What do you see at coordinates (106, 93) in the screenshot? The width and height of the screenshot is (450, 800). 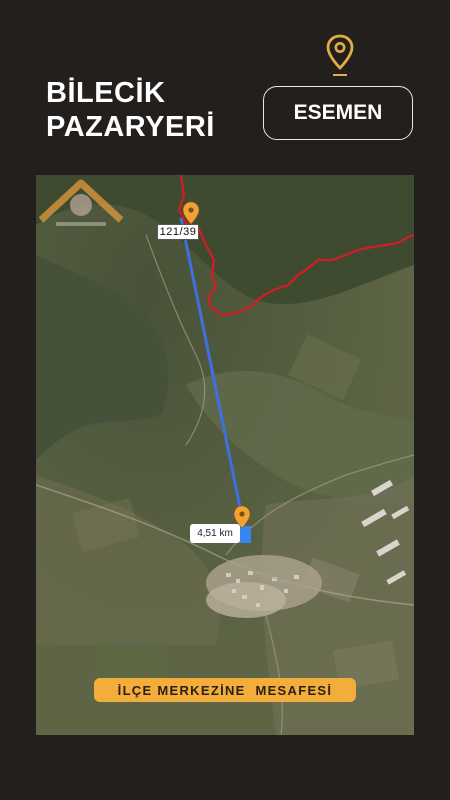 I see `title-line-1: BİLECİK` at bounding box center [106, 93].